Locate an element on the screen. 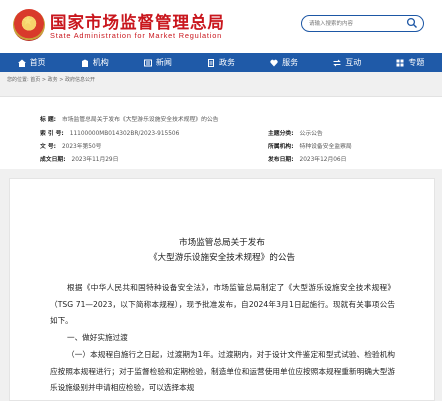 The image size is (442, 401). meta-category: 主题分类: 公示公告 is located at coordinates (295, 132).